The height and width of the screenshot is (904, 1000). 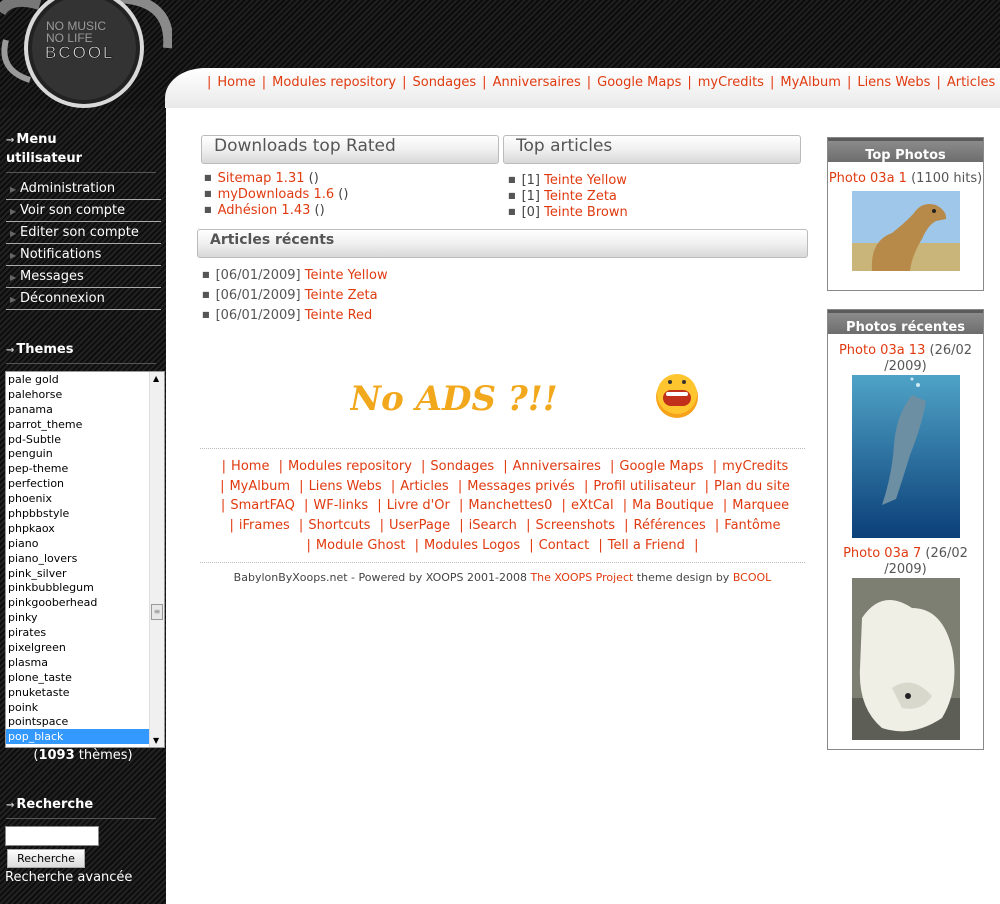 I want to click on nav-item-modules-repository: Modules repository, so click(x=326, y=82).